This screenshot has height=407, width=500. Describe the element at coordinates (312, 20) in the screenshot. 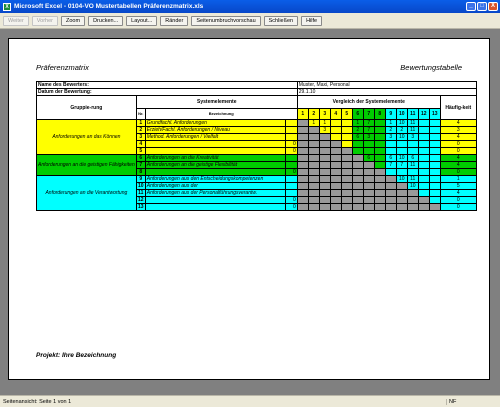

I see `toolbar-button-hilfe: Hilfe` at that location.